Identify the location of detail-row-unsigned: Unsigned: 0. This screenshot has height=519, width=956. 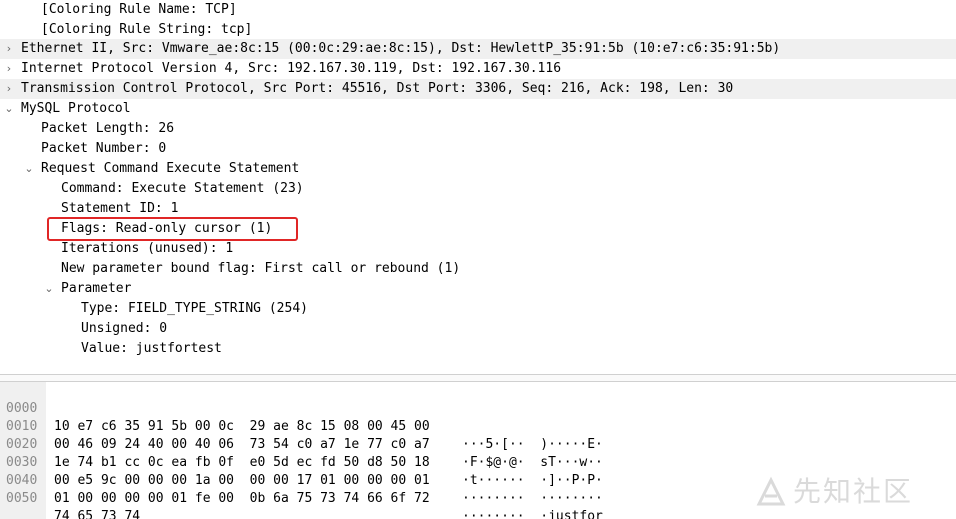
(478, 329).